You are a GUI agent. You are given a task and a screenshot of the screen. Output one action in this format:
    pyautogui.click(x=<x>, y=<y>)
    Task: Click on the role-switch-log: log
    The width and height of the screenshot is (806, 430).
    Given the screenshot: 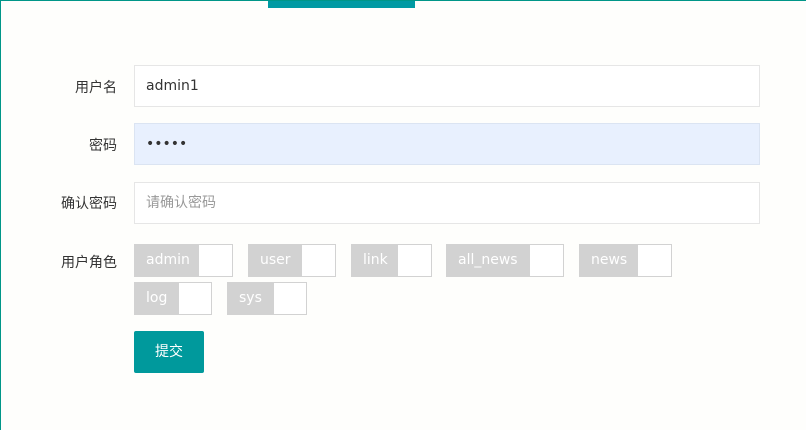 What is the action you would take?
    pyautogui.click(x=173, y=298)
    